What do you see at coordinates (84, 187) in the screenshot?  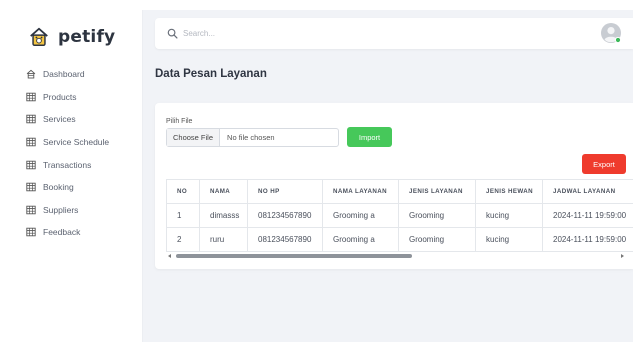 I see `sidebar-item-booking: Booking` at bounding box center [84, 187].